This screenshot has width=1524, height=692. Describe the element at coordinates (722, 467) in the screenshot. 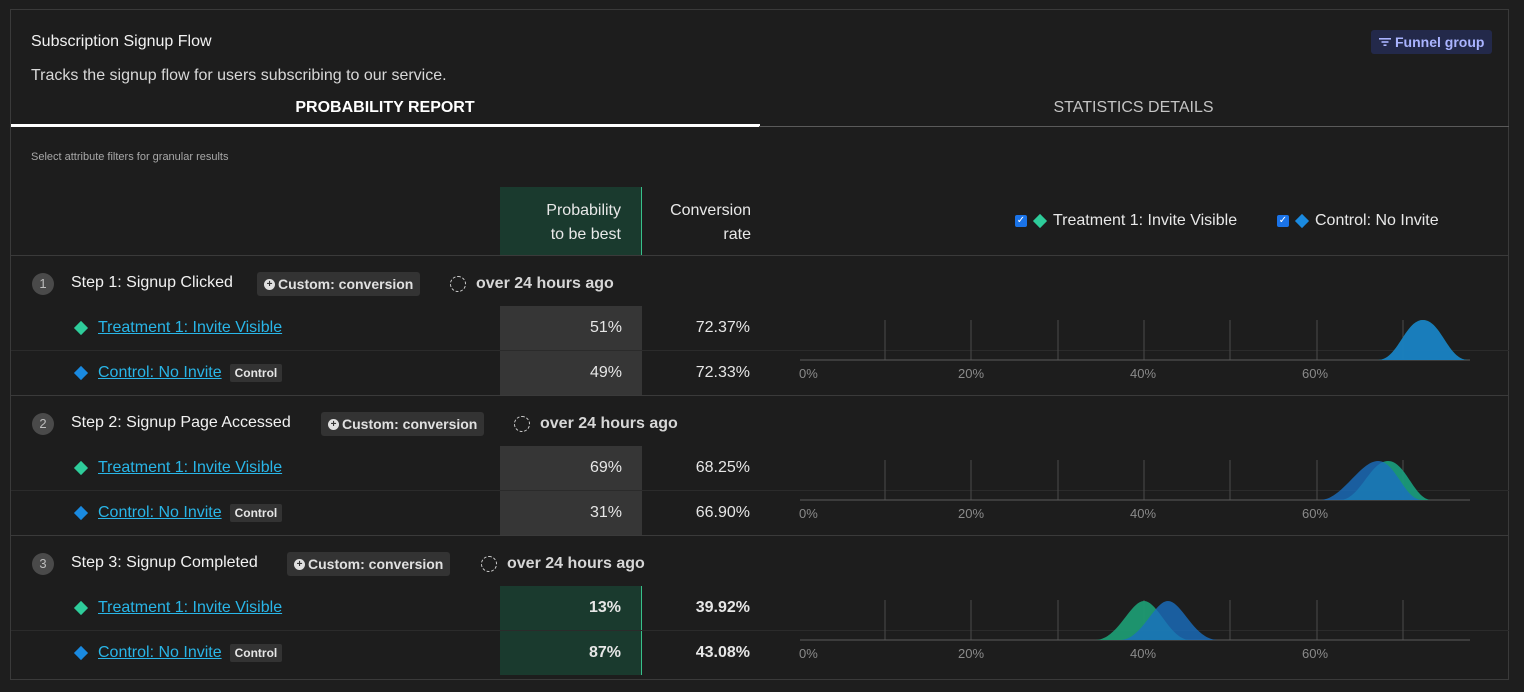

I see `conversion-cell: 68.25%` at that location.